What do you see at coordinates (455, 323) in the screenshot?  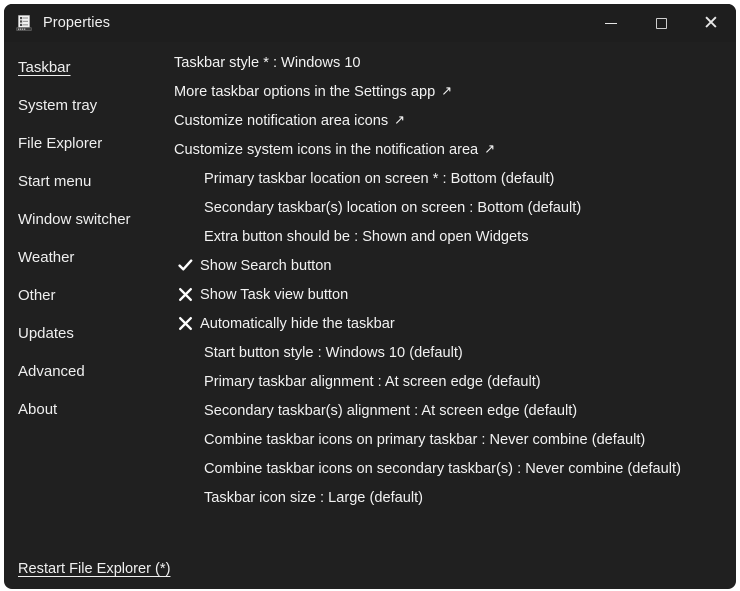 I see `setting-row: Automatically hide the taskbar` at bounding box center [455, 323].